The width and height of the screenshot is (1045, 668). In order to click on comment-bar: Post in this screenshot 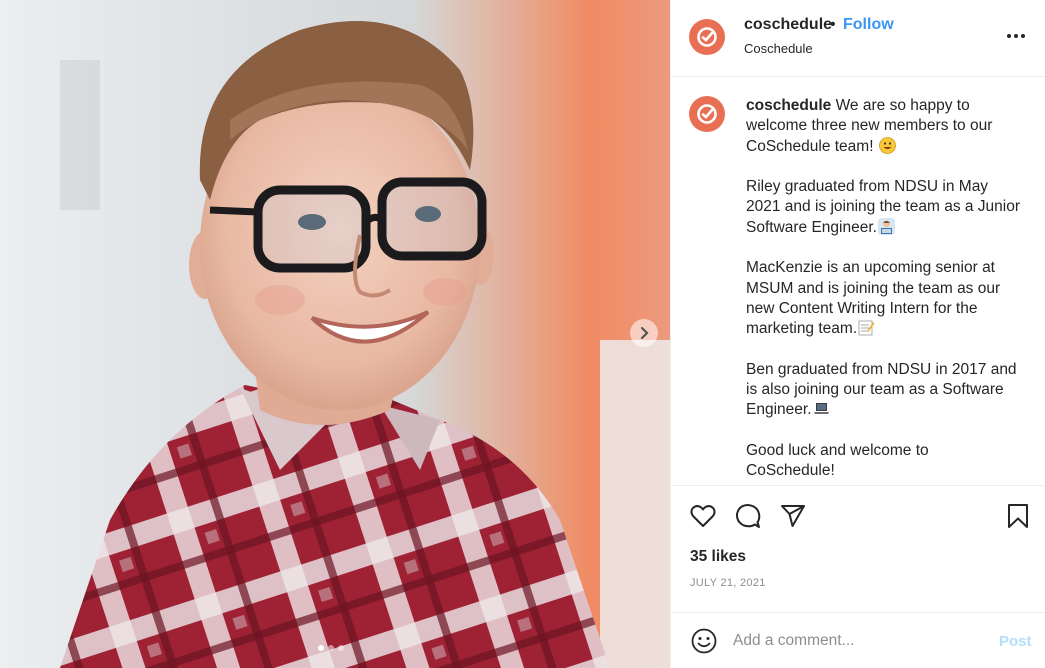, I will do `click(858, 640)`.